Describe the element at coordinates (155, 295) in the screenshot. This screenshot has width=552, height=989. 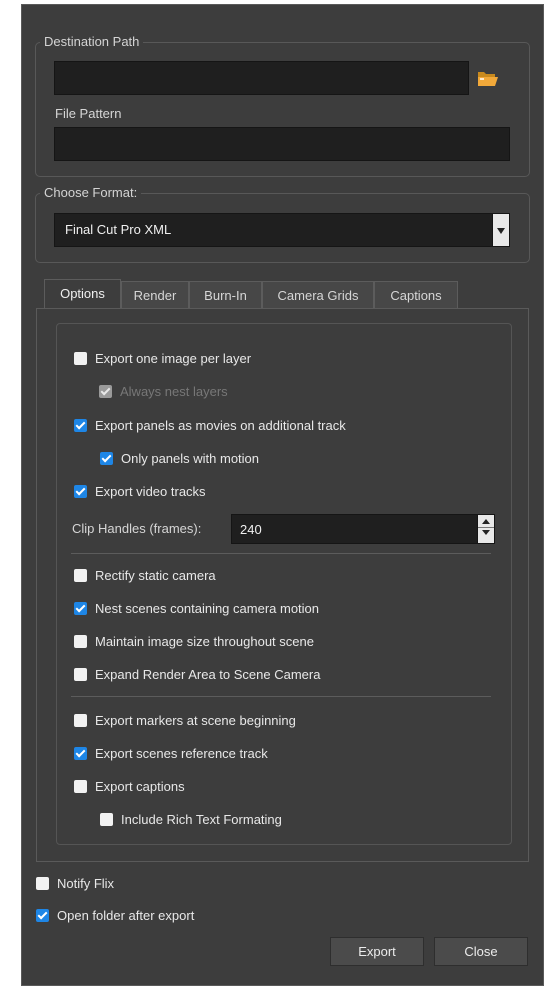
I see `tab-render: Render` at that location.